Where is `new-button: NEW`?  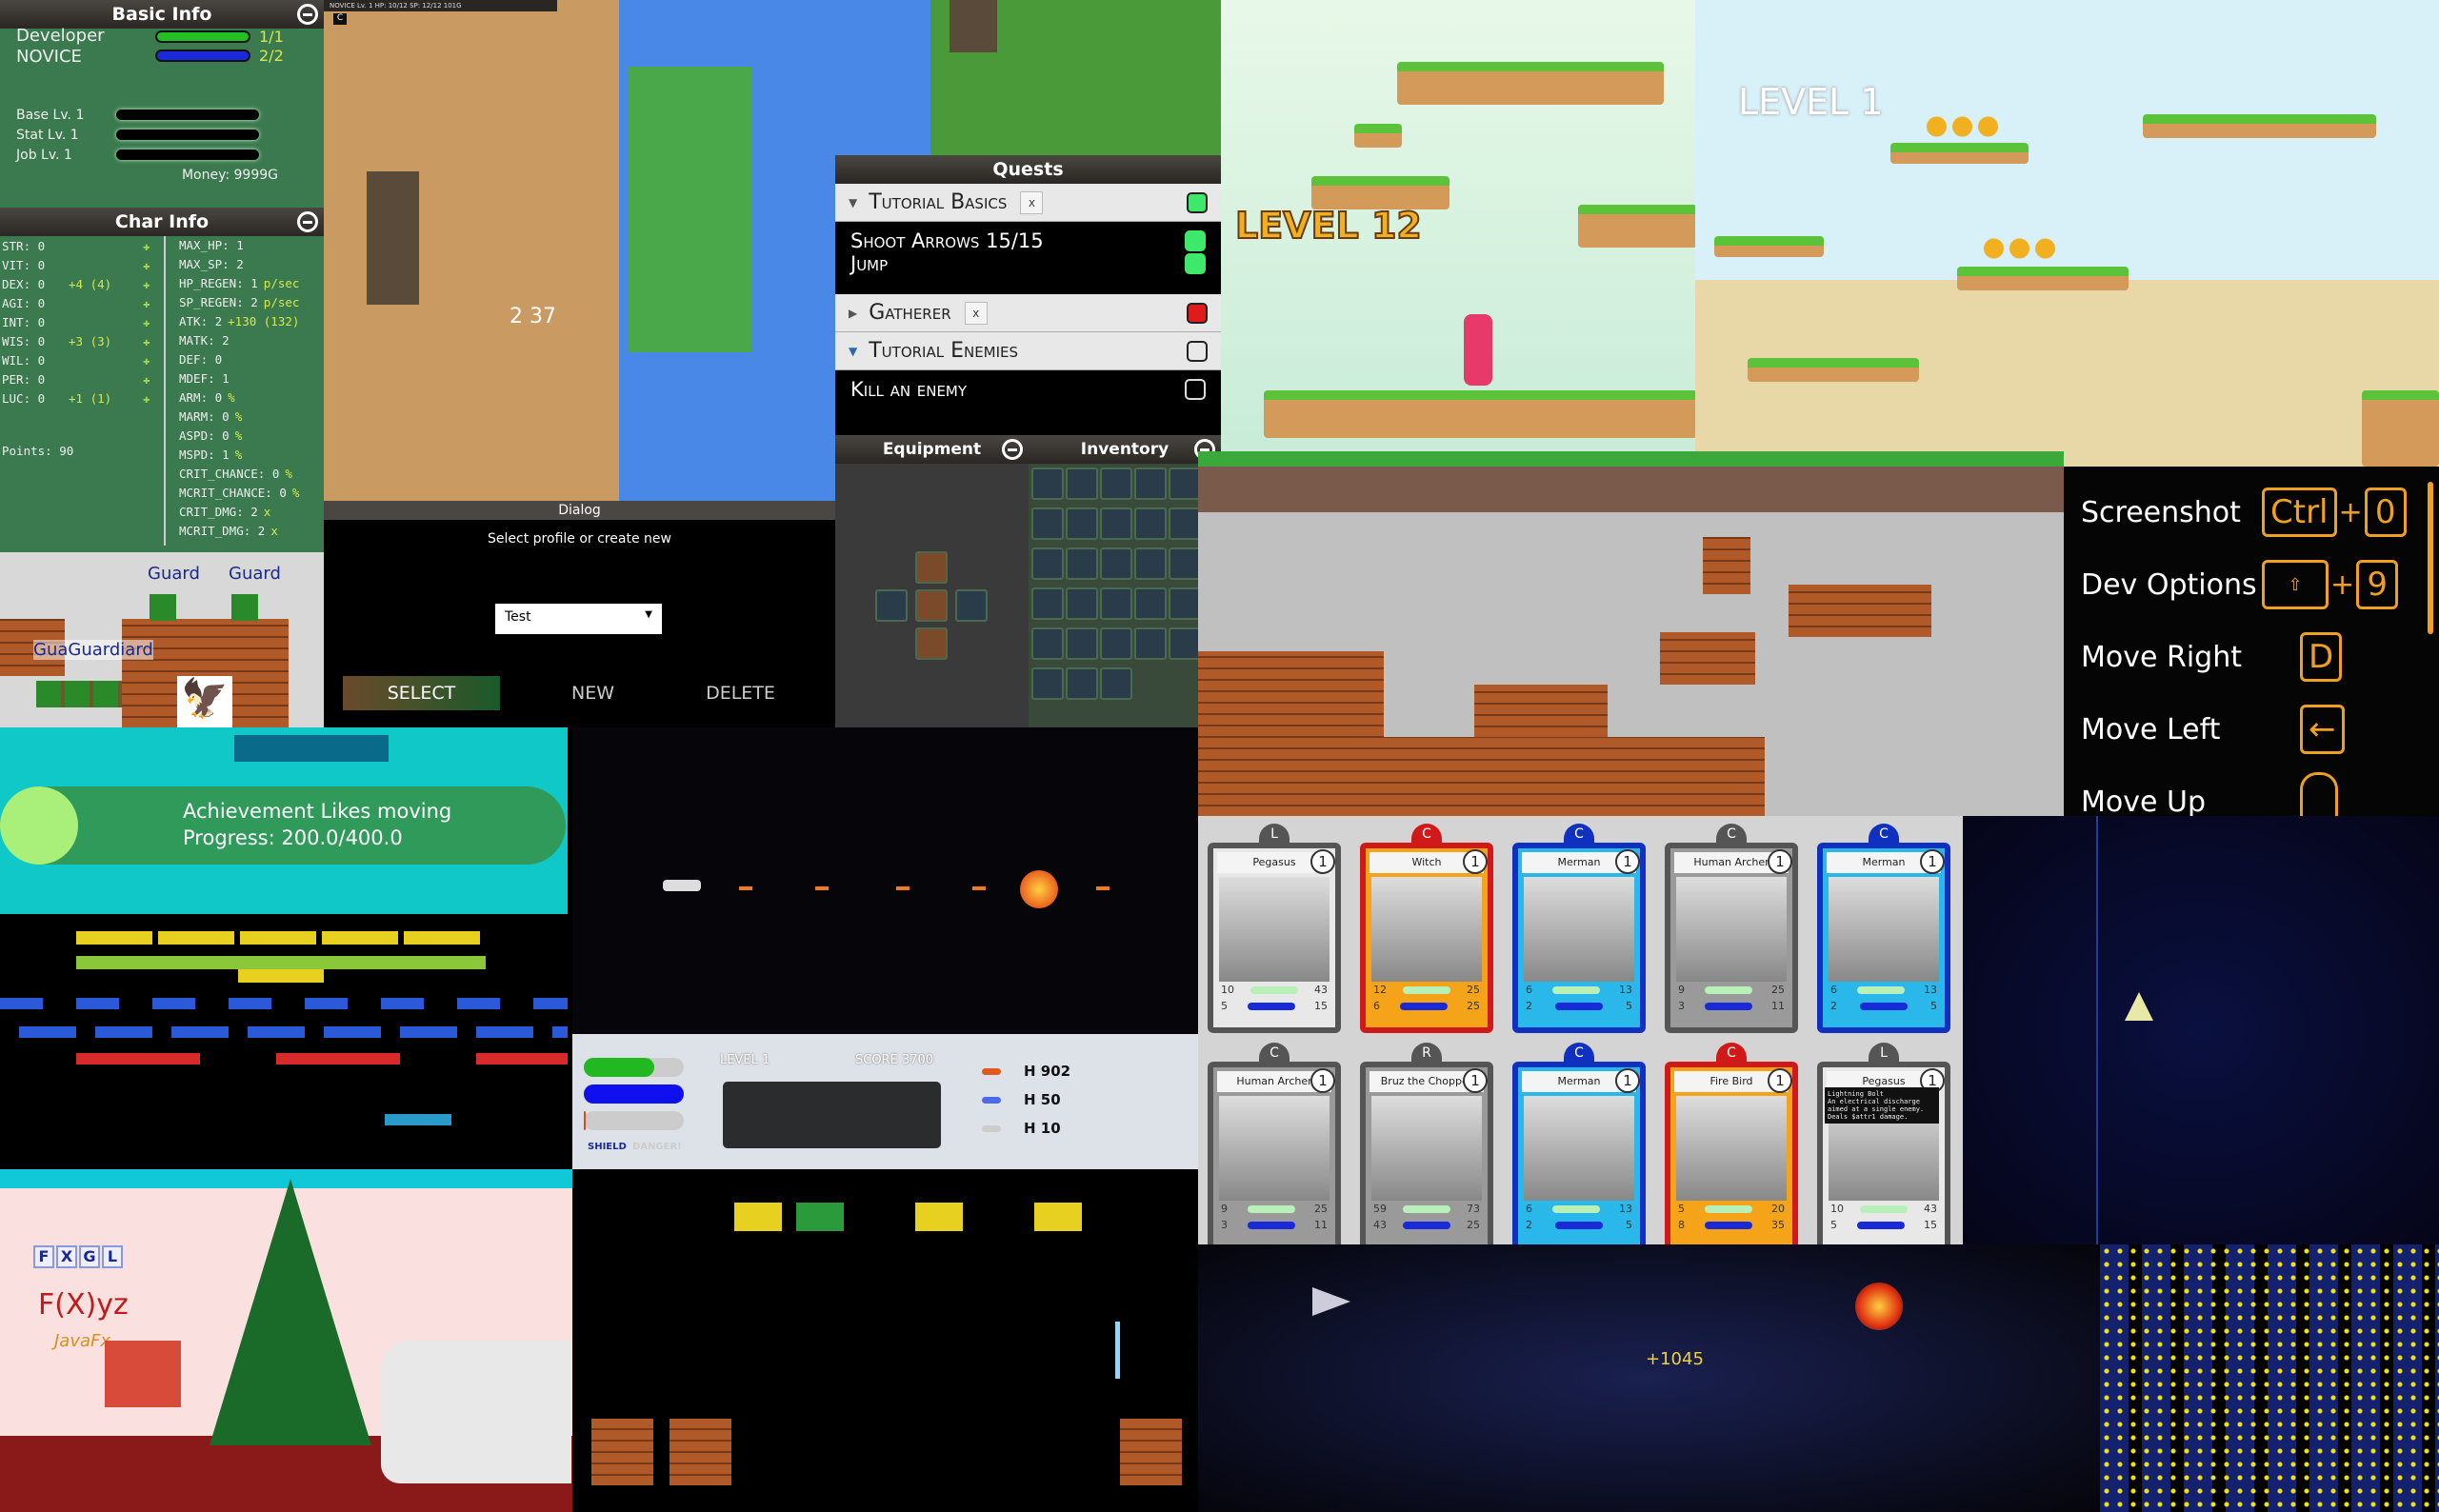 new-button: NEW is located at coordinates (592, 693).